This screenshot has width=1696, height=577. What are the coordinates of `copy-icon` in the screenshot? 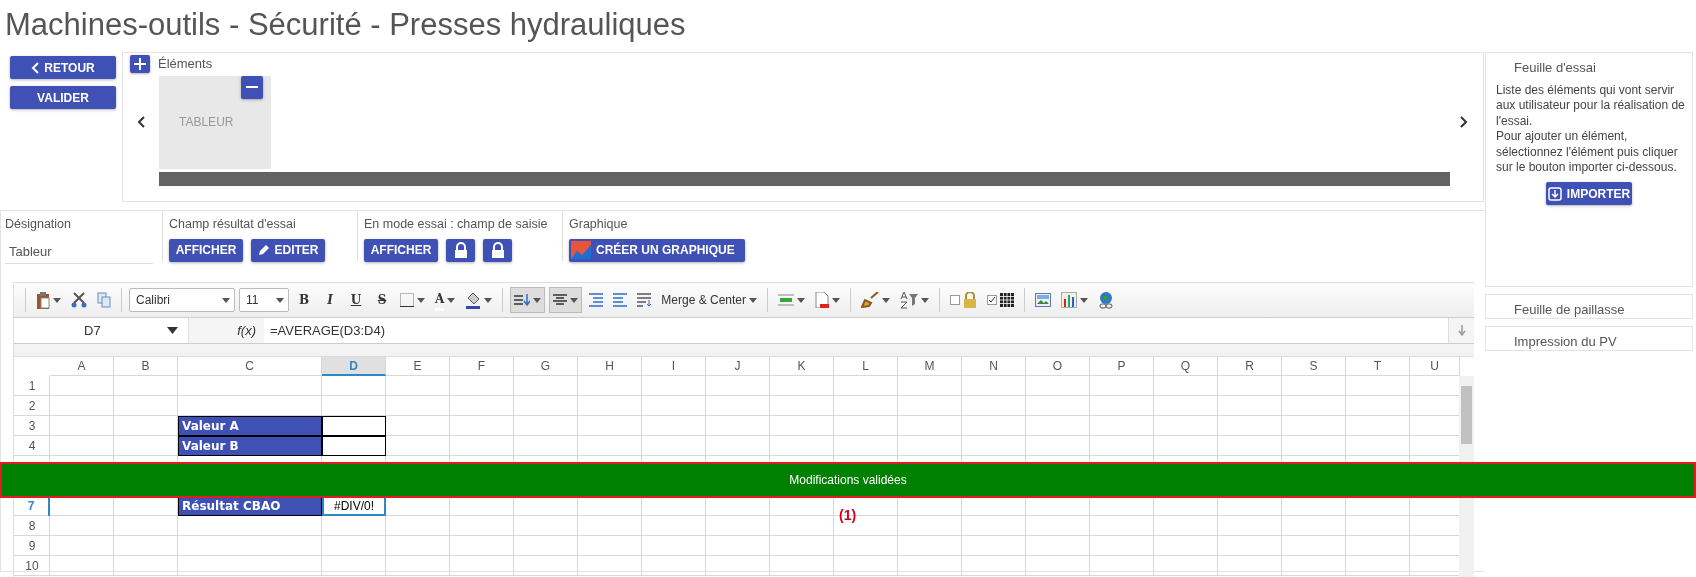 It's located at (104, 300).